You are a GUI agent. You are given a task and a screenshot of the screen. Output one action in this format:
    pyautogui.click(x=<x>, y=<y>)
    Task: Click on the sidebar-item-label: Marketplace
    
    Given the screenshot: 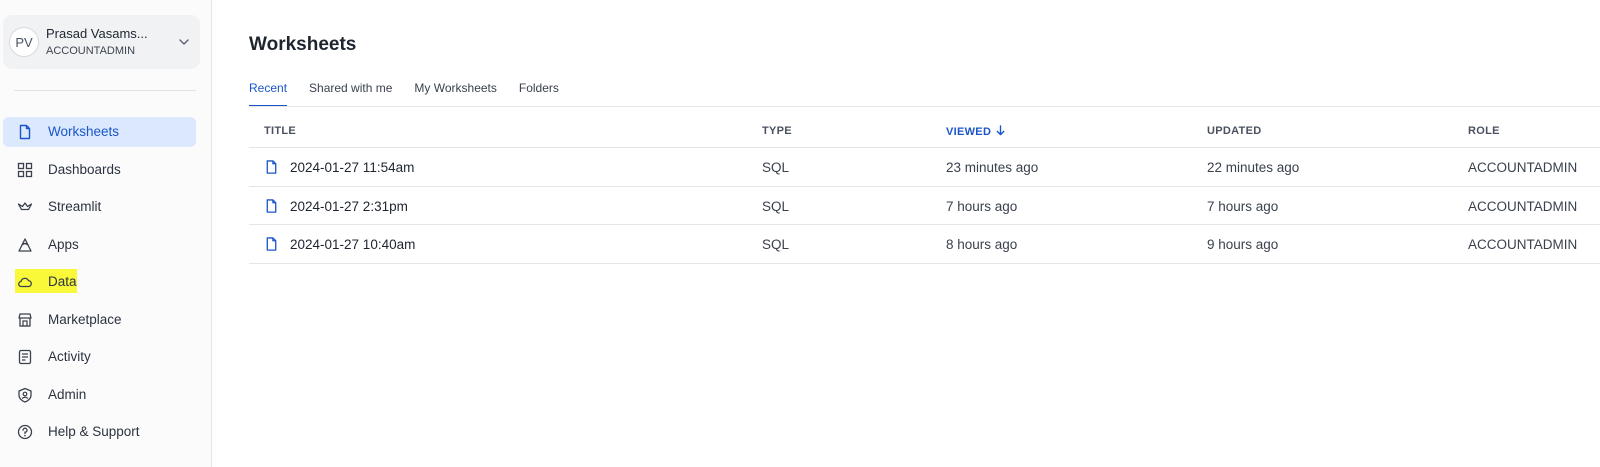 What is the action you would take?
    pyautogui.click(x=85, y=319)
    